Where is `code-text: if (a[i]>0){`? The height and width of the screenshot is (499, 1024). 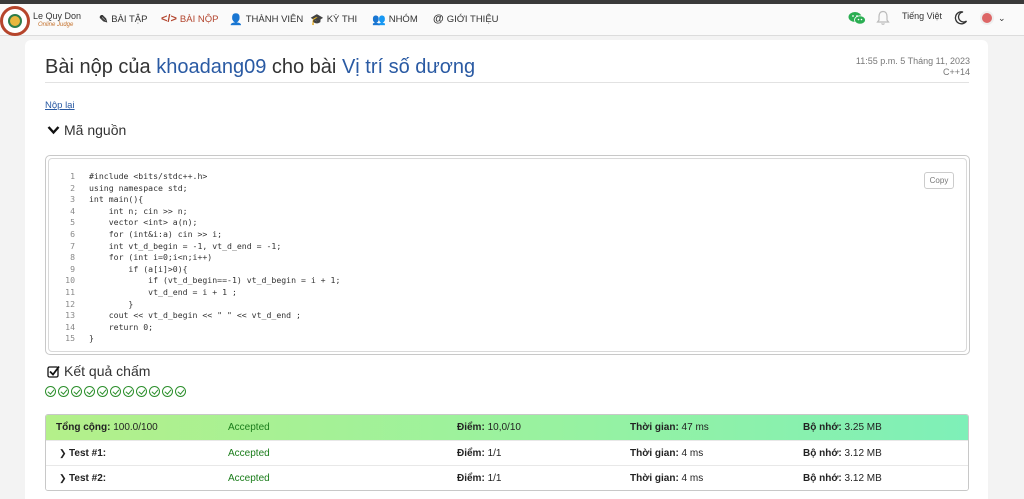
code-text: if (a[i]>0){ is located at coordinates (138, 268).